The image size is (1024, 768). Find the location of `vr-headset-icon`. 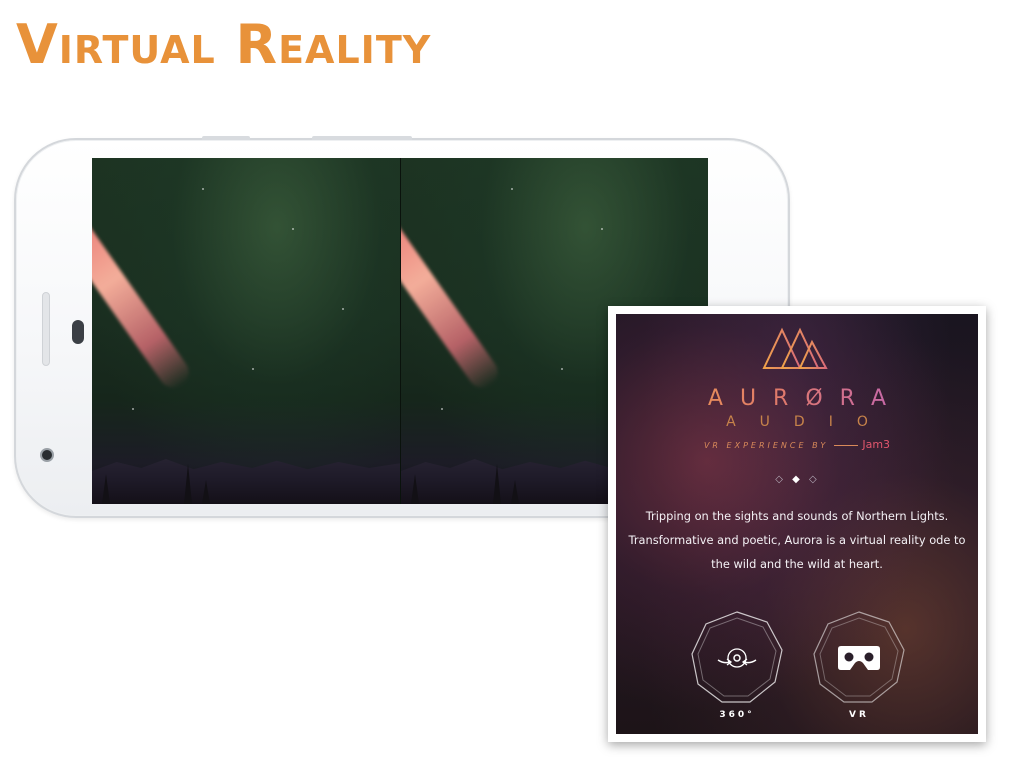

vr-headset-icon is located at coordinates (859, 658).